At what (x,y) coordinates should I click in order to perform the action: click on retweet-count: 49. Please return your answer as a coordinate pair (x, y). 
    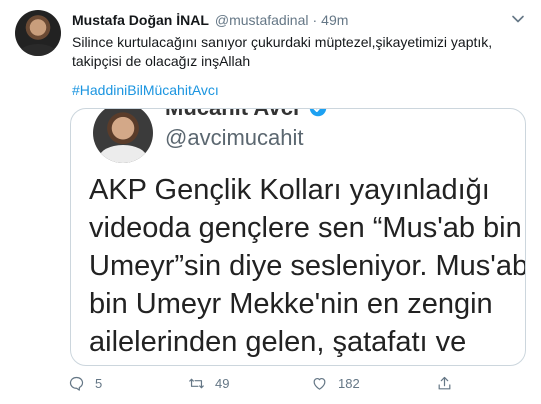
    Looking at the image, I should click on (222, 383).